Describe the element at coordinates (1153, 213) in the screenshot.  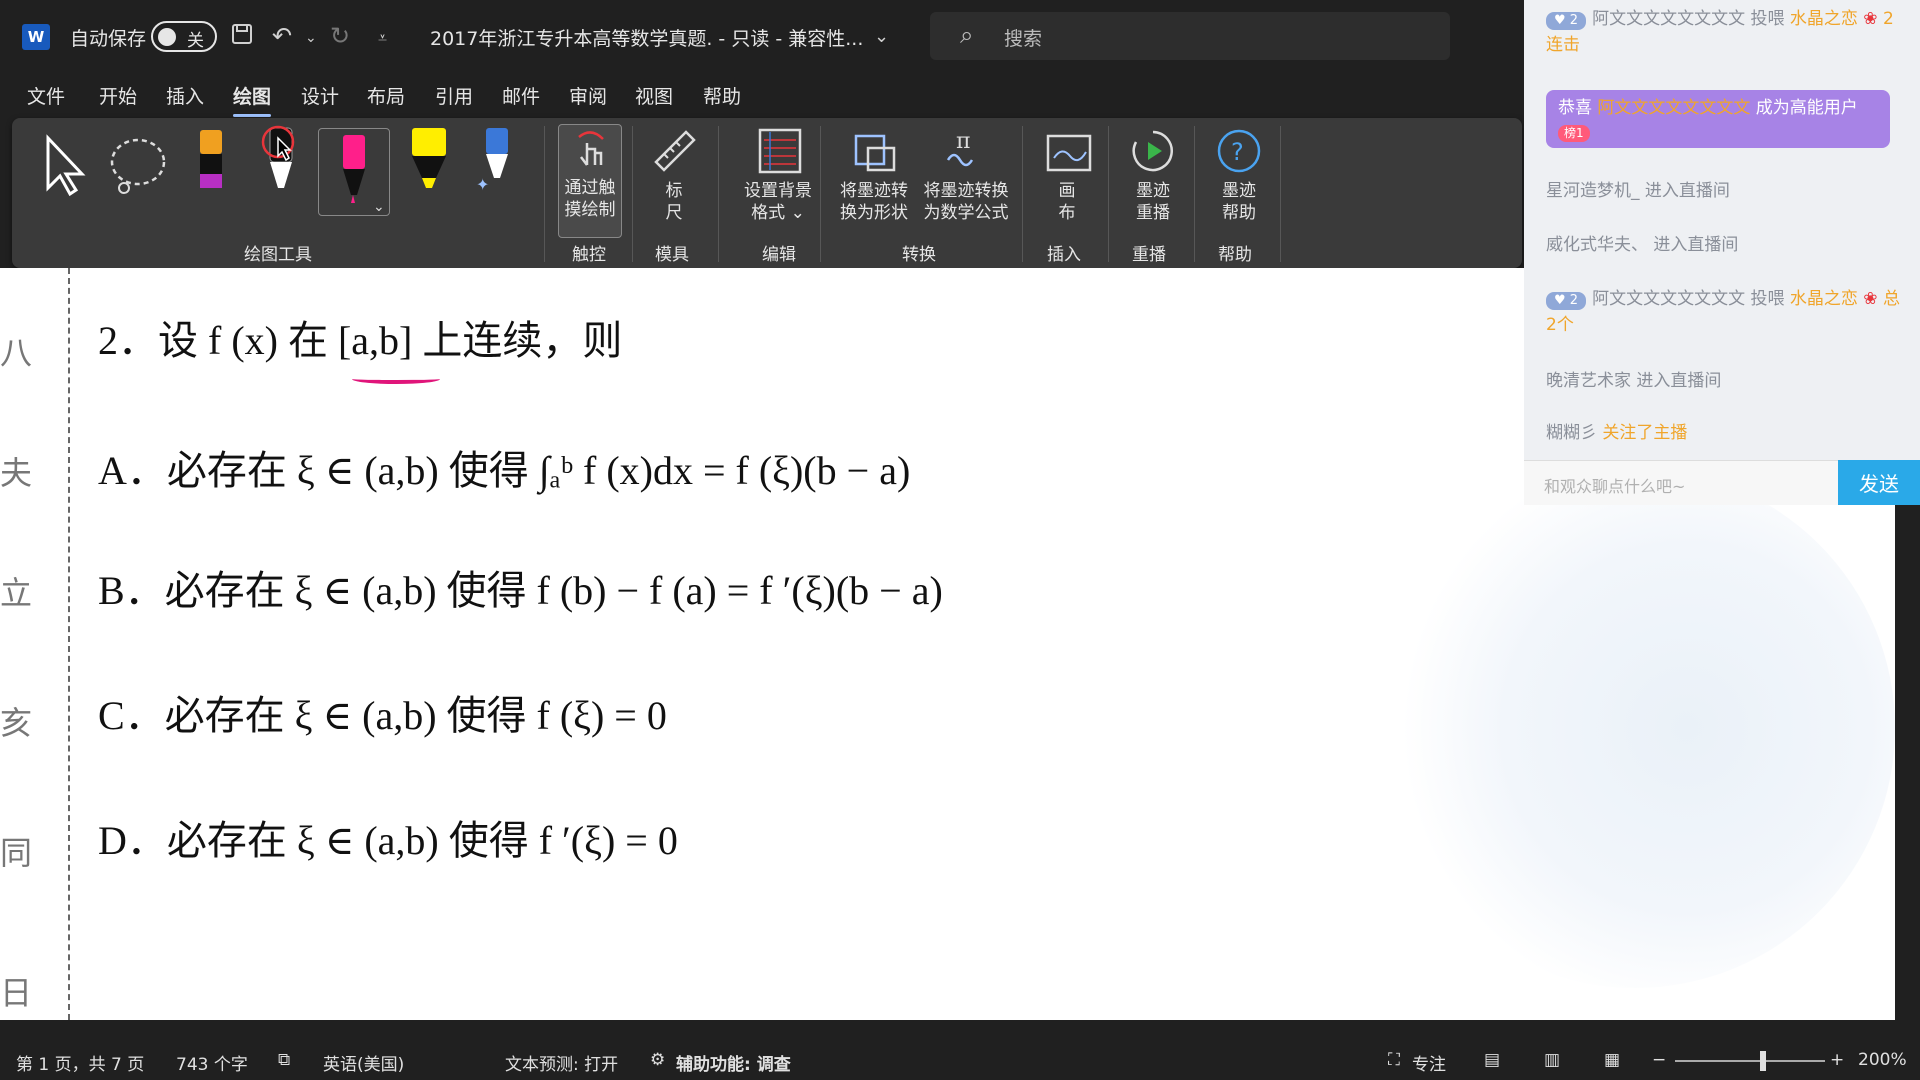
I see `ink-replay-label-2: 重播` at that location.